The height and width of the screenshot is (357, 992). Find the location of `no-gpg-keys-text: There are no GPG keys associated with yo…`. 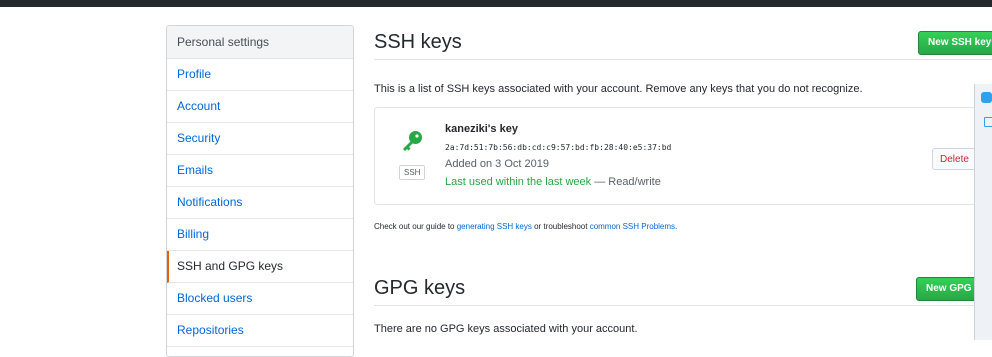

no-gpg-keys-text: There are no GPG keys associated with yo… is located at coordinates (506, 329).